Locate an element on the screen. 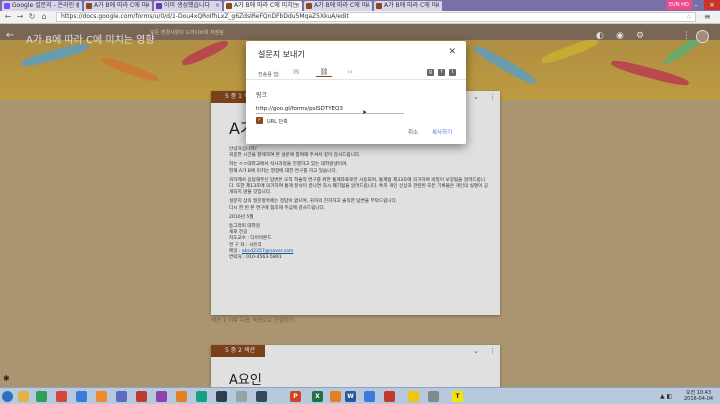  mouse-cursor-icon: ➤ is located at coordinates (365, 112).